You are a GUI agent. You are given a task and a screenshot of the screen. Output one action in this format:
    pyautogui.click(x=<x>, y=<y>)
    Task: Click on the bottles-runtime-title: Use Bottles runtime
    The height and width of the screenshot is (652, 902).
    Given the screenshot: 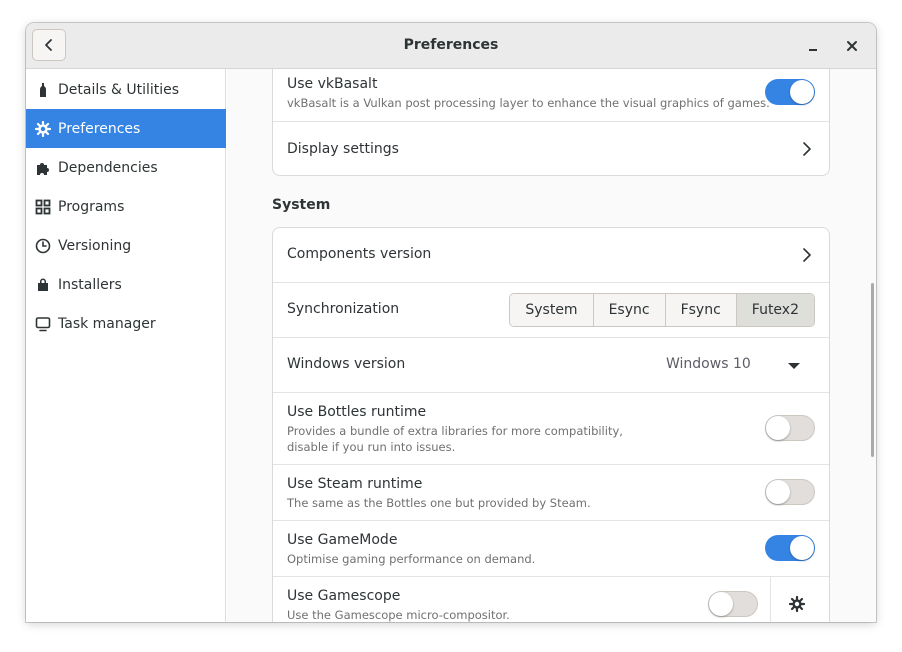 What is the action you would take?
    pyautogui.click(x=357, y=412)
    